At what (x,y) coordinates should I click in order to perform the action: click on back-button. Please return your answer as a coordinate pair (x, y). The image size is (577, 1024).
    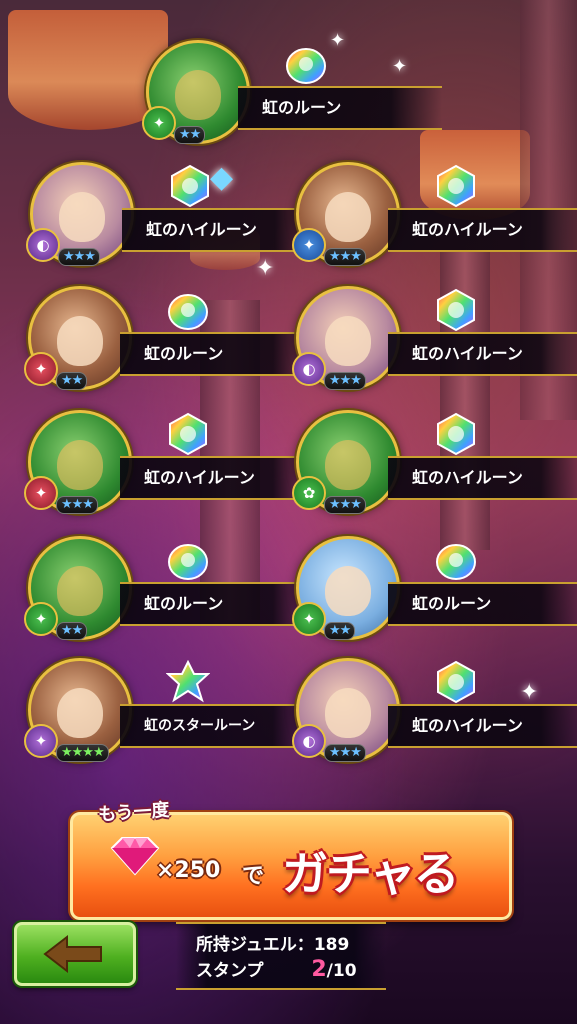
    Looking at the image, I should click on (75, 954).